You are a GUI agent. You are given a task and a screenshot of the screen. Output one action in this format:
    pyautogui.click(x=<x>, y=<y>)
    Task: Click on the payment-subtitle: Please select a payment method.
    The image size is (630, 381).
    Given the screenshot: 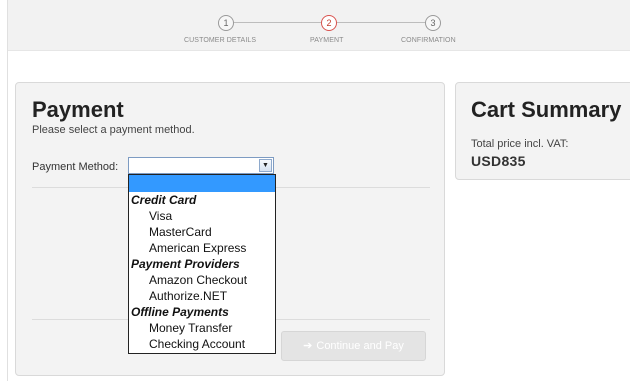 What is the action you would take?
    pyautogui.click(x=113, y=130)
    